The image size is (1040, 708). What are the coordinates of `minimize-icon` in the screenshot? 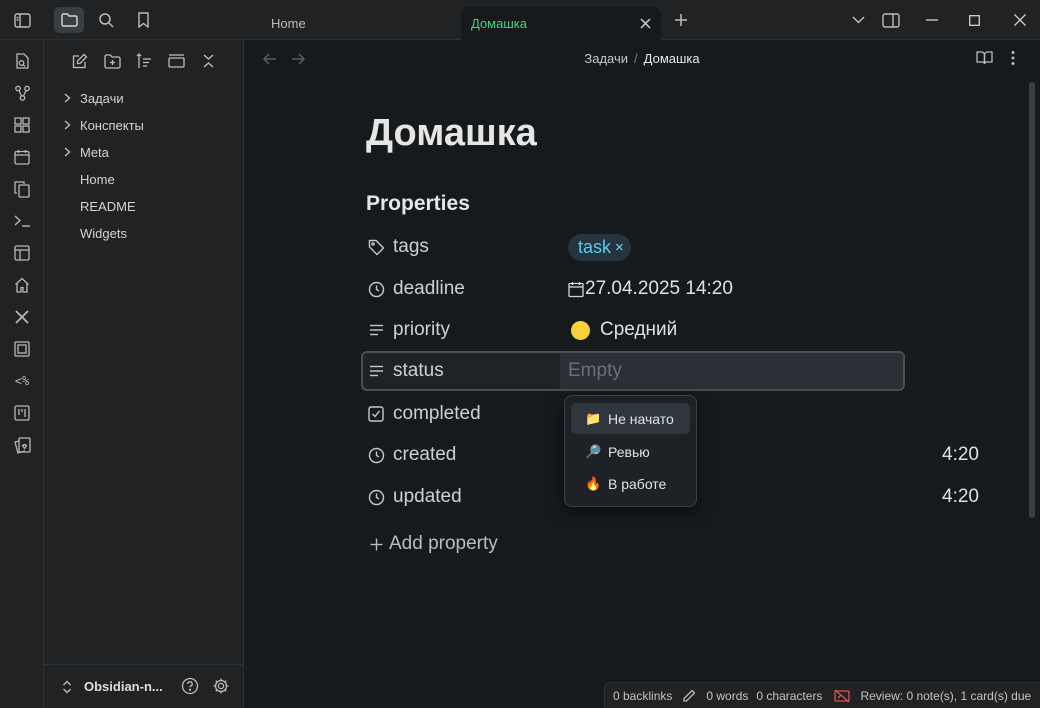 It's located at (932, 20).